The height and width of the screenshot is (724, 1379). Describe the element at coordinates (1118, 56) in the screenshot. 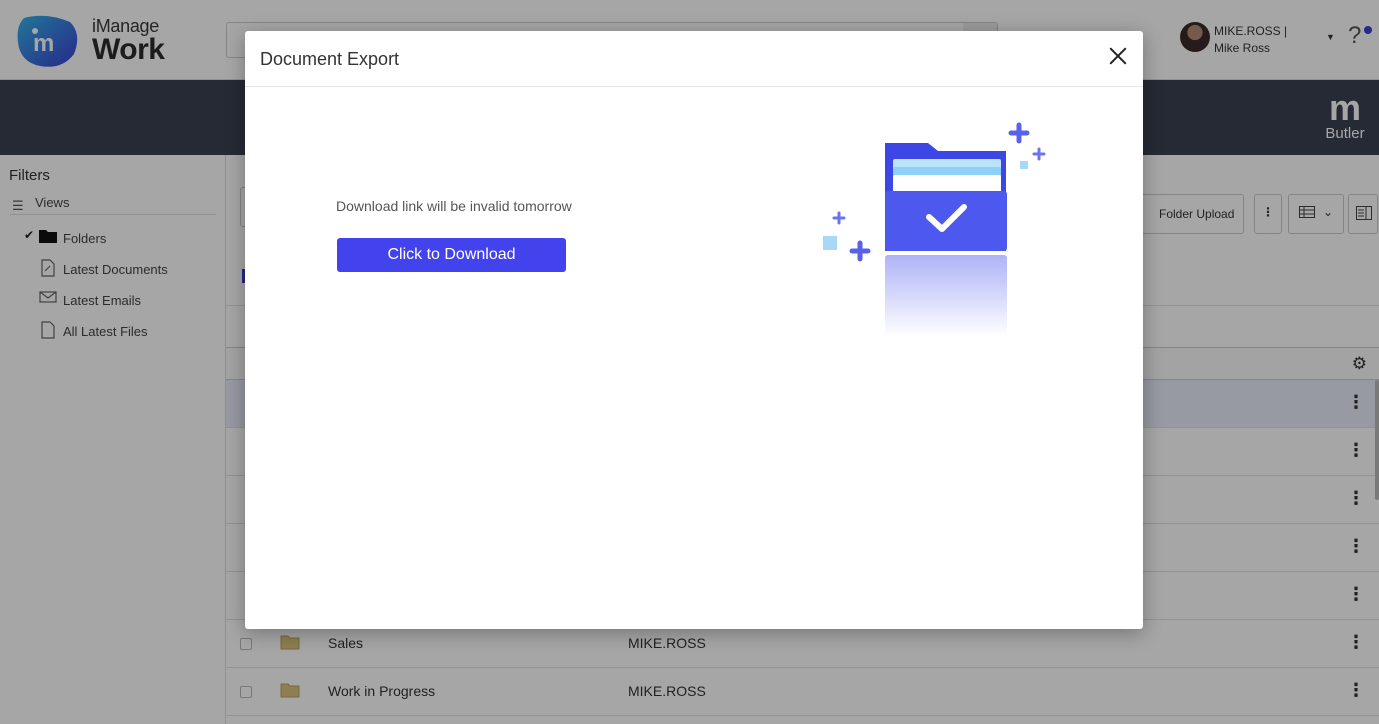

I see `close-icon` at that location.